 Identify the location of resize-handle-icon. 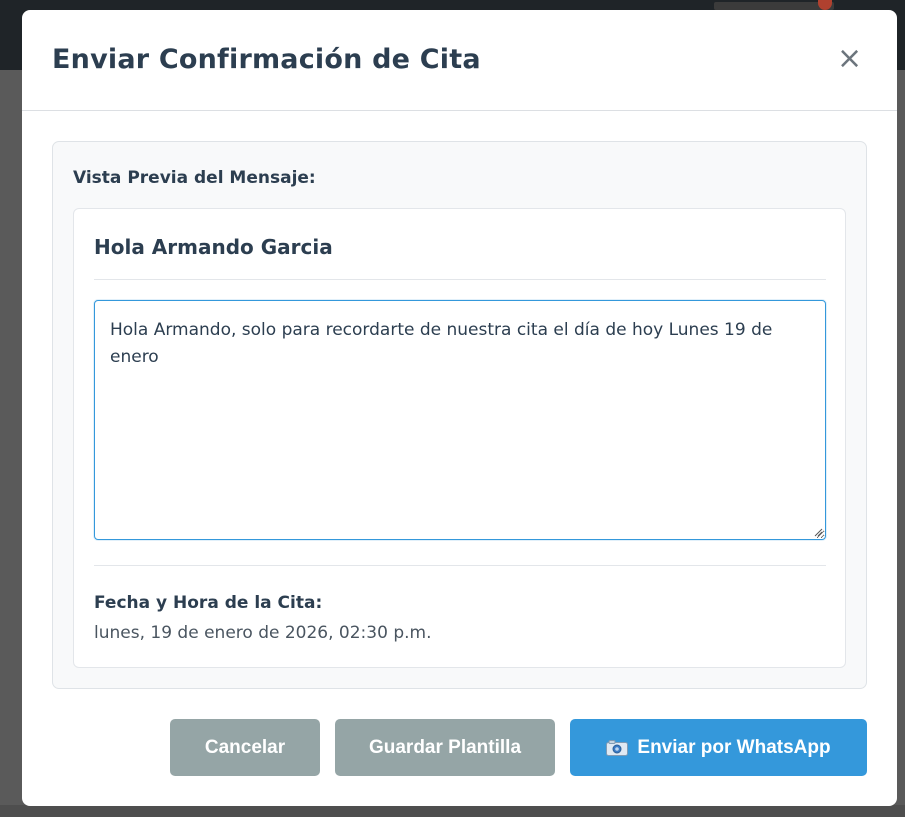
(818, 532).